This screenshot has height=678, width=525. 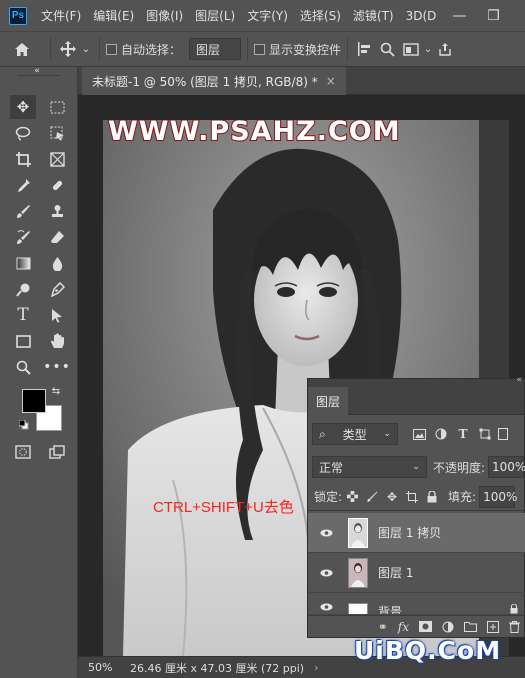 What do you see at coordinates (34, 401) in the screenshot?
I see `foreground-color-swatch` at bounding box center [34, 401].